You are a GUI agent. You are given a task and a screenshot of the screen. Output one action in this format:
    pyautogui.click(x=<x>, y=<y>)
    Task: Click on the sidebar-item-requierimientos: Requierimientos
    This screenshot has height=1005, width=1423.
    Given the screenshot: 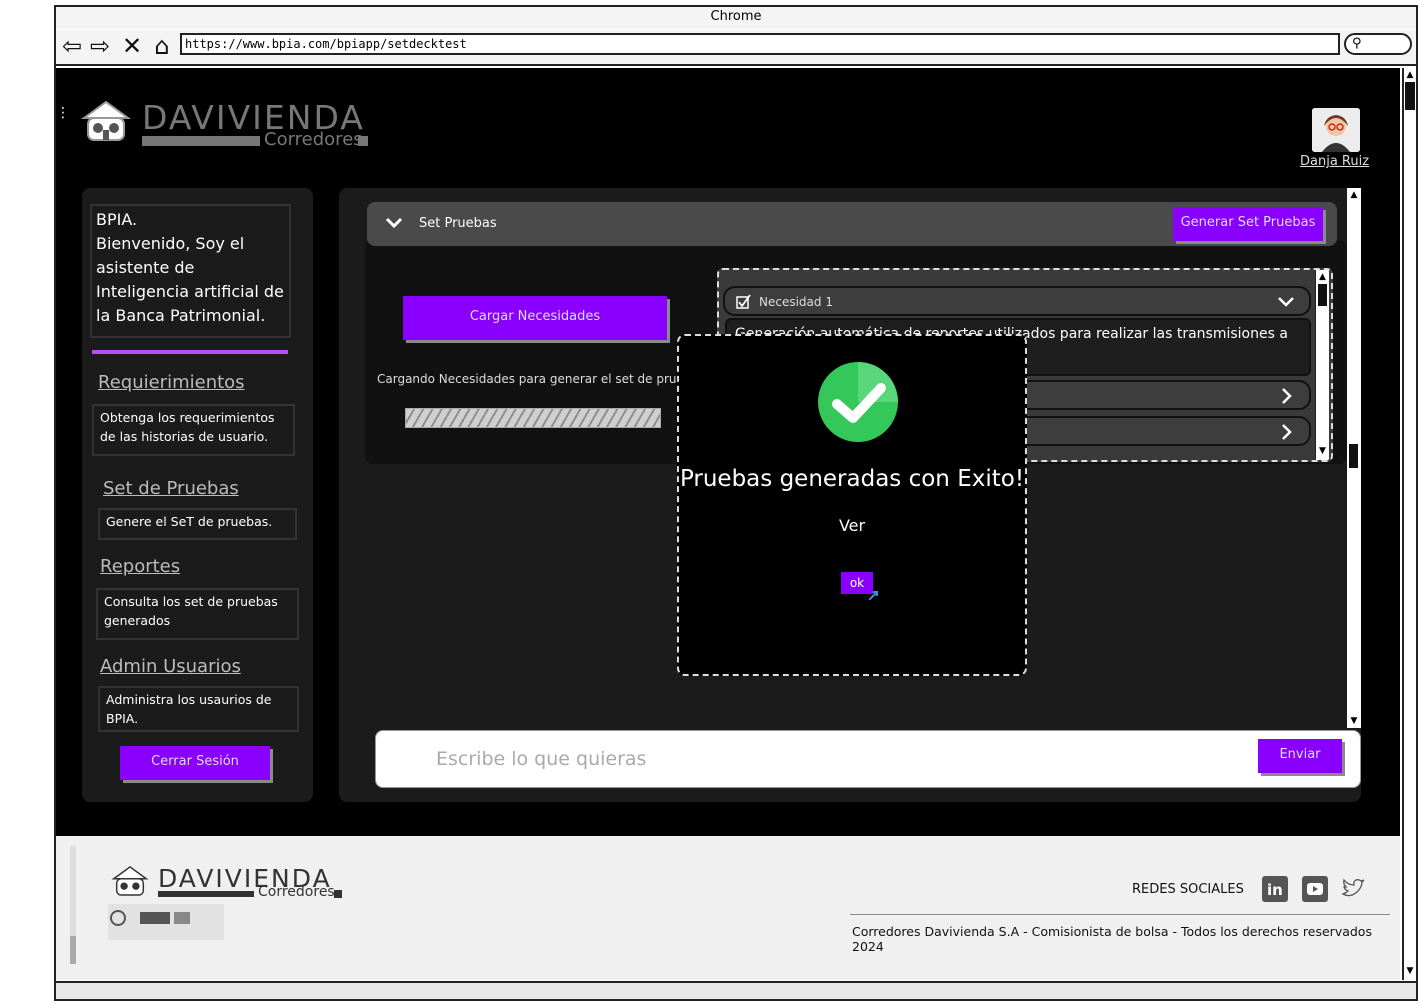 What is the action you would take?
    pyautogui.click(x=171, y=382)
    